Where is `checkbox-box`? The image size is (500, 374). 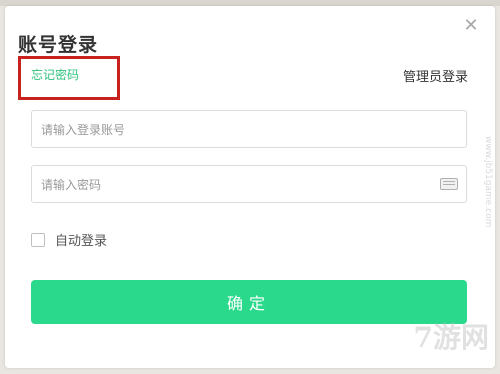
checkbox-box is located at coordinates (38, 239).